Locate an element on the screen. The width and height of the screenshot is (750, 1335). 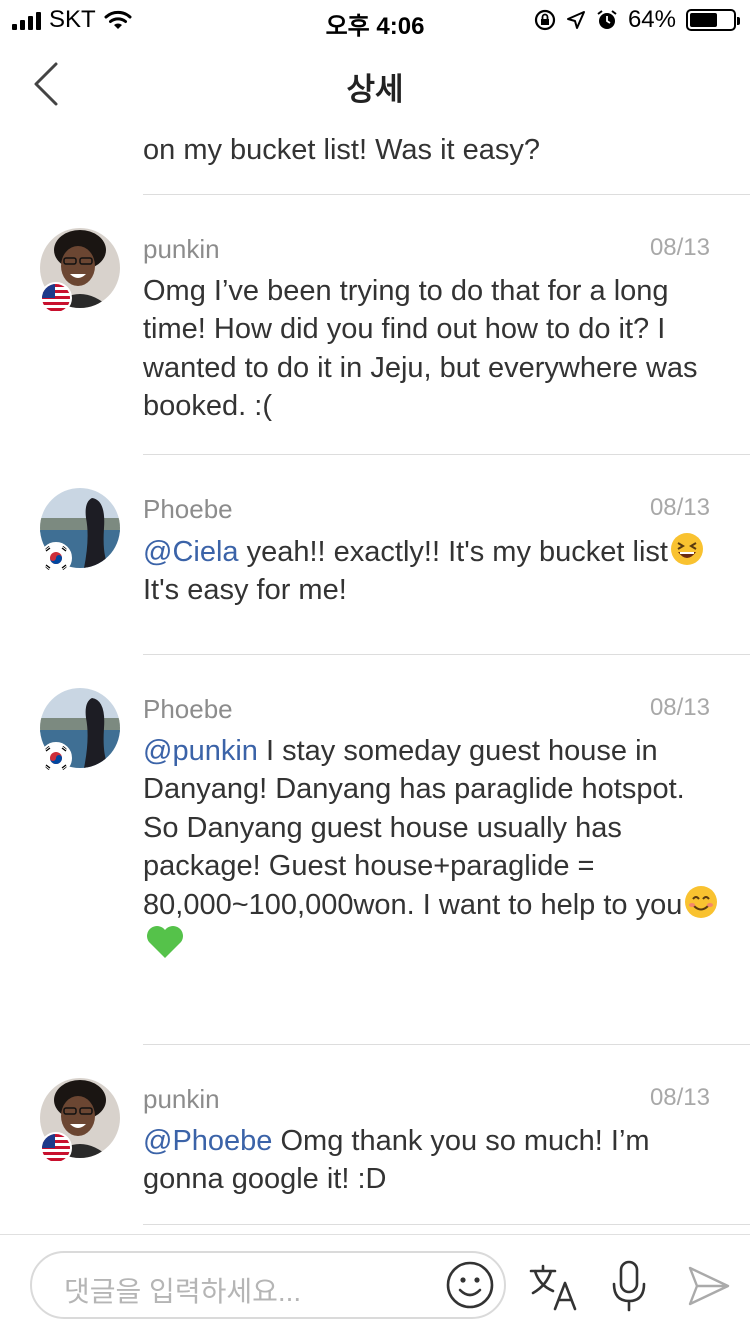
grinning-squinting-face-icon is located at coordinates (686, 549).